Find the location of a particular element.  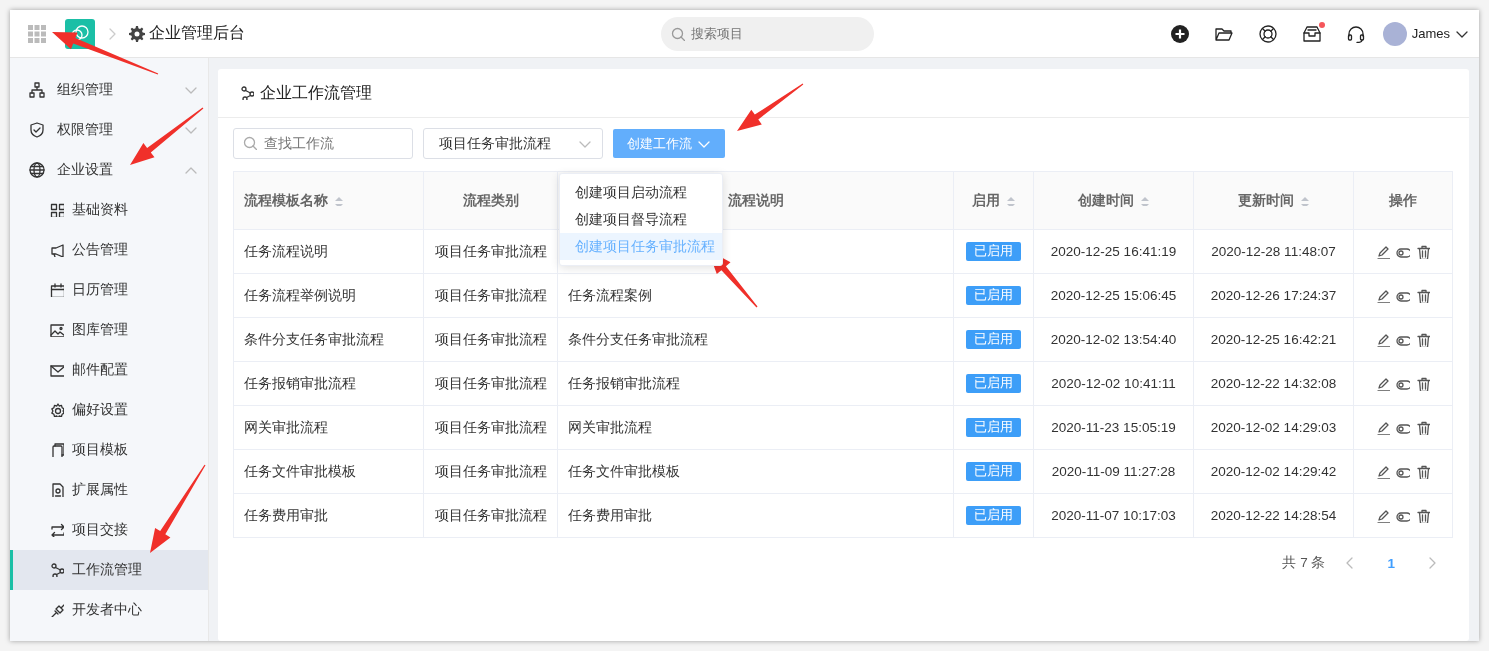

table-cell: 2020-11-23 15:05:19 is located at coordinates (1113, 427).